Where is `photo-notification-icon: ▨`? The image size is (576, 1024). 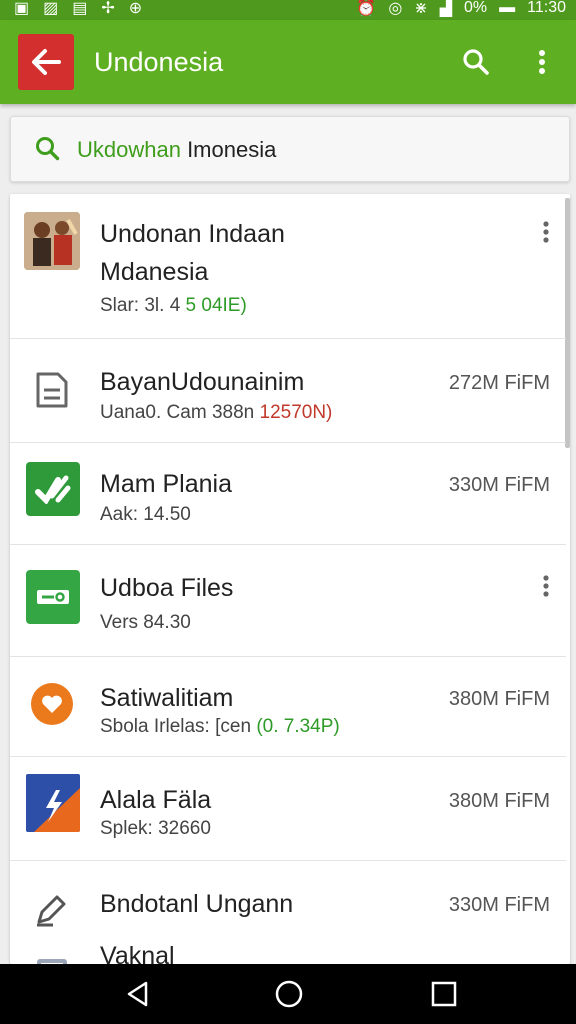 photo-notification-icon: ▨ is located at coordinates (51, 8).